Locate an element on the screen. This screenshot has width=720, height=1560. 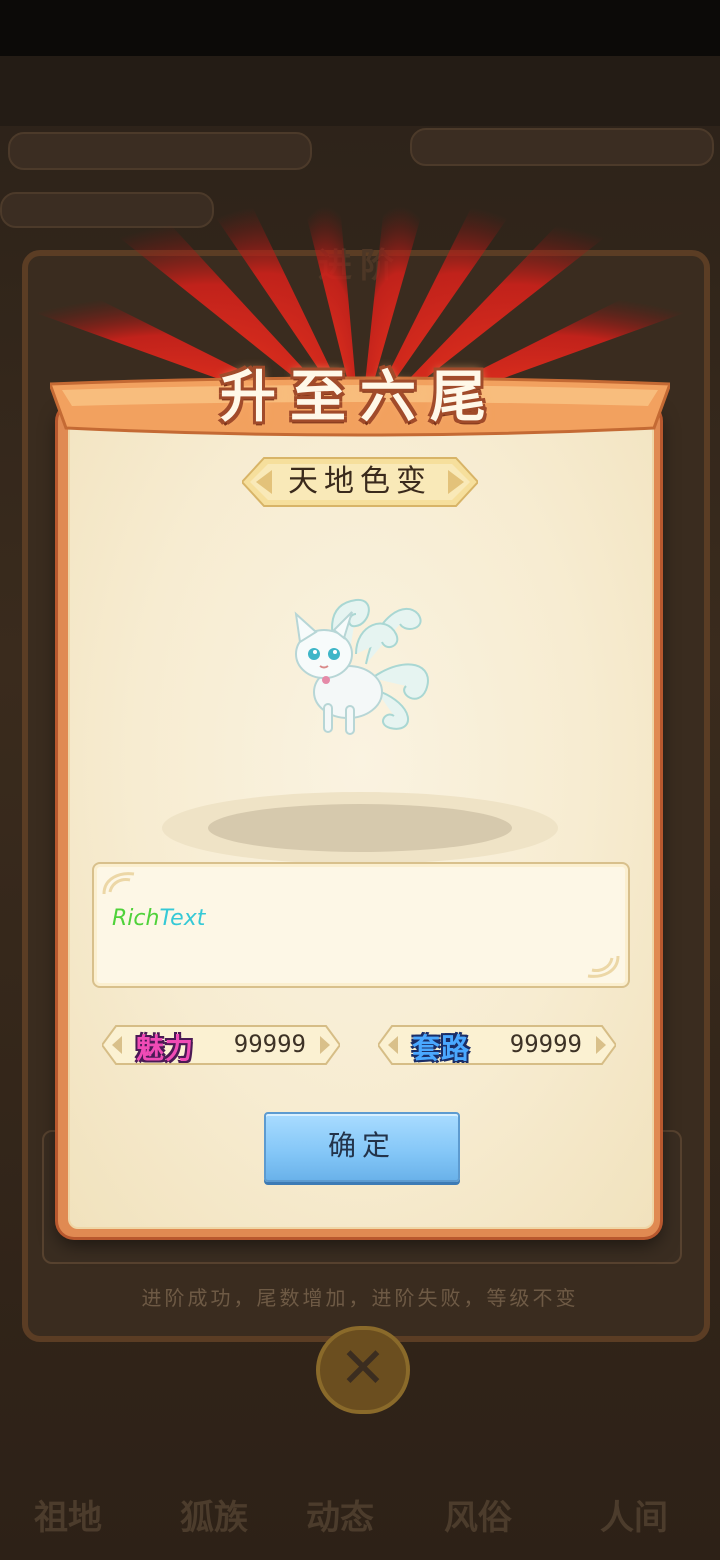
confirm-button-label: 确定 is located at coordinates (361, 1145).